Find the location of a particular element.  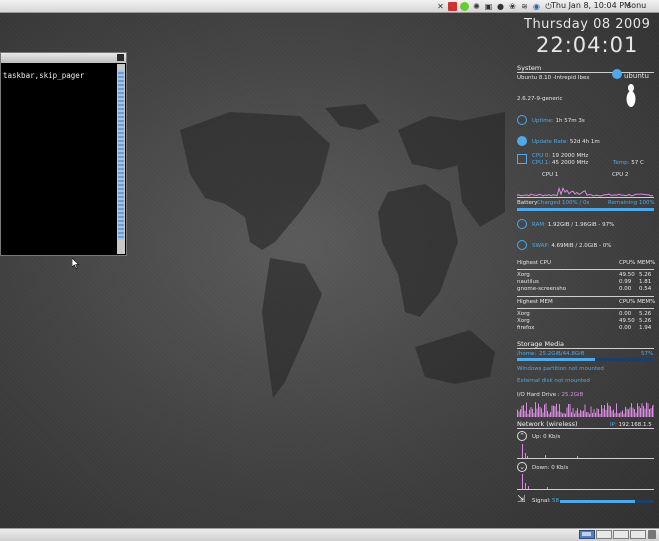

network-manager-icon is located at coordinates (452, 6).